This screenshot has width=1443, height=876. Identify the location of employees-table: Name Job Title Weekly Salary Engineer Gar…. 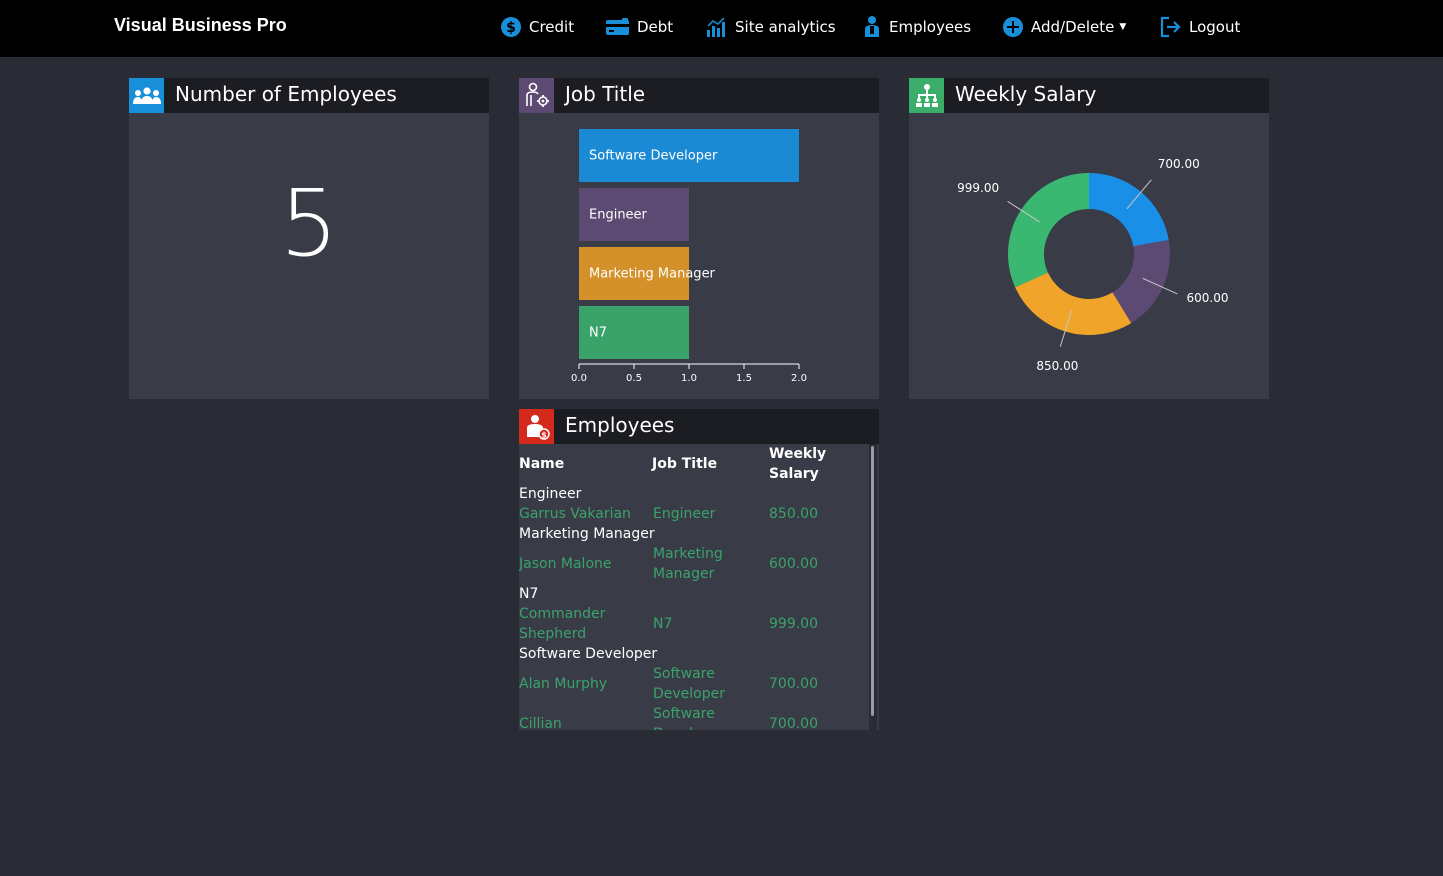
(699, 587).